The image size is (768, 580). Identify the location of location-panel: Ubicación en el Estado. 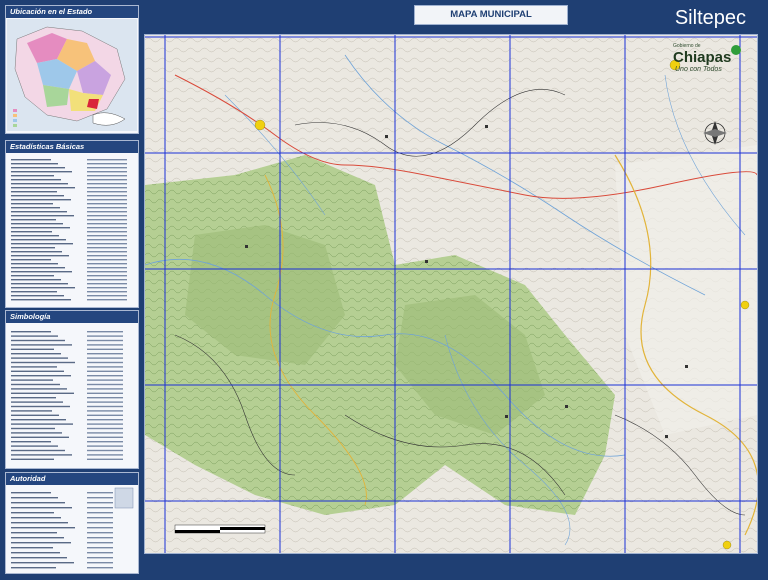
(72, 69).